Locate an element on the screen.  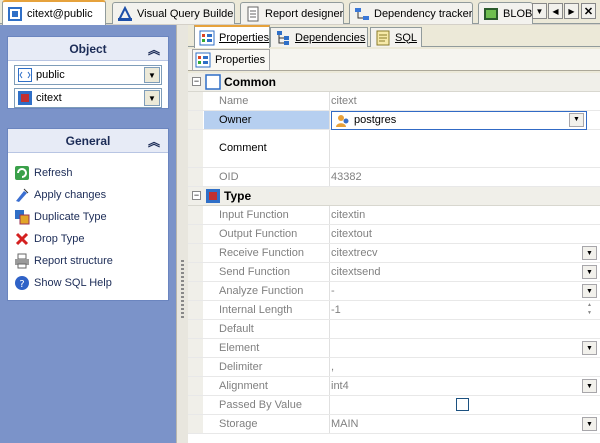
type-select: citext ▼ is located at coordinates (88, 98).